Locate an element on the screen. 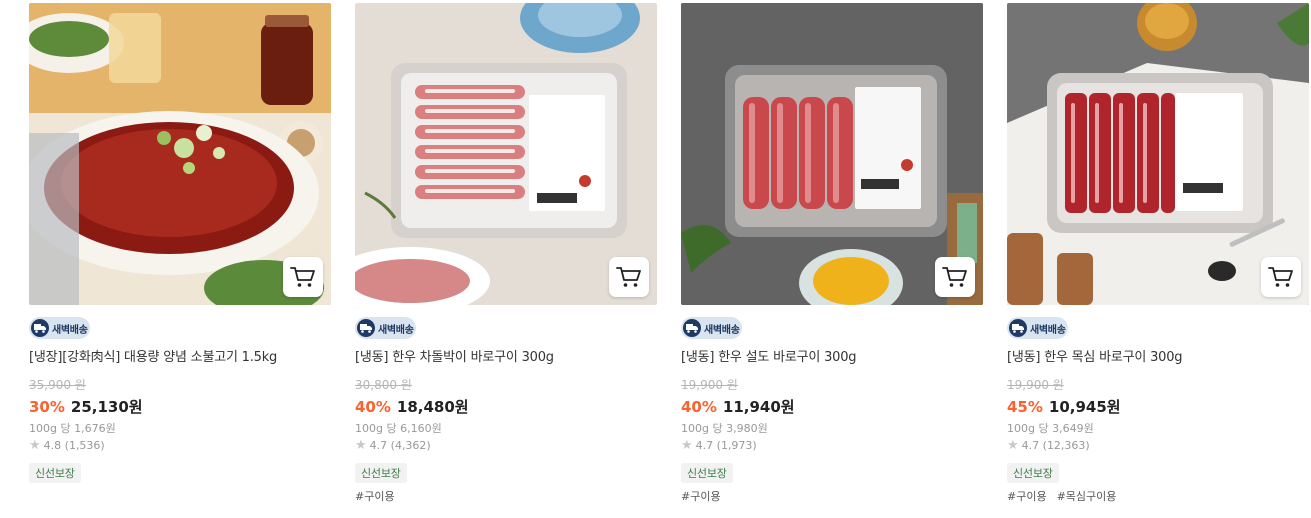 The image size is (1311, 518). product-title: [냉장][강화肉식] 대용량 양념 소불고기 1.5kg is located at coordinates (153, 355).